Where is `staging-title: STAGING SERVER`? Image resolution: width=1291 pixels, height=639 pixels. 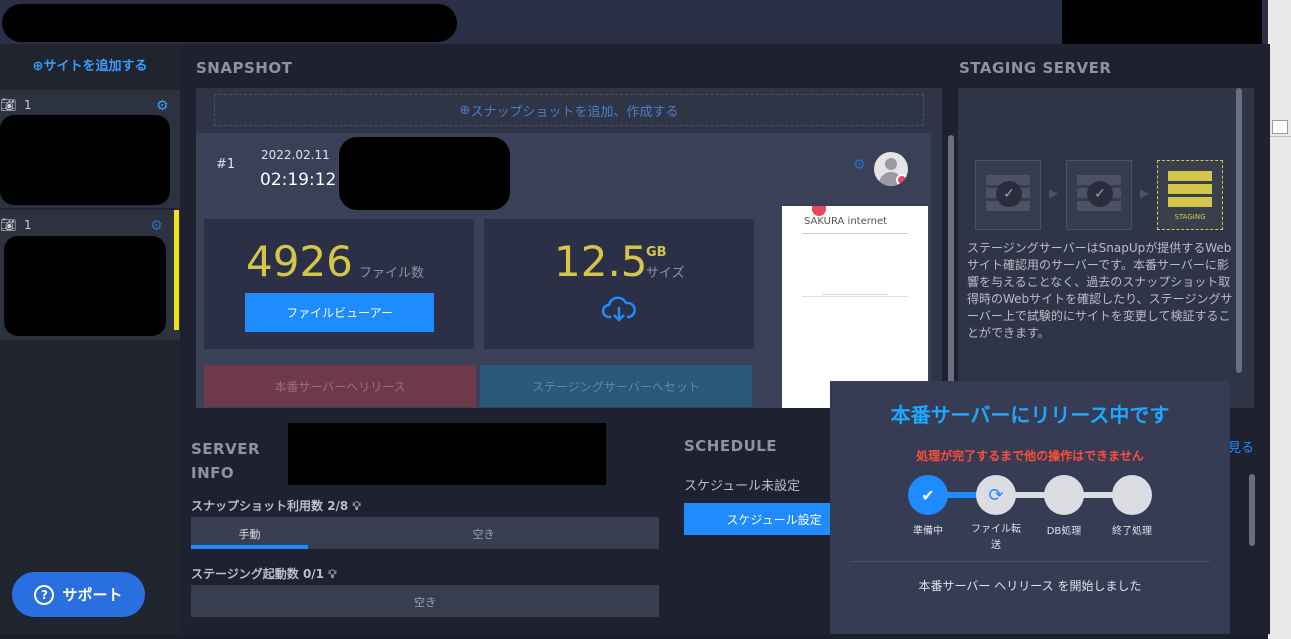
staging-title: STAGING SERVER is located at coordinates (1035, 68).